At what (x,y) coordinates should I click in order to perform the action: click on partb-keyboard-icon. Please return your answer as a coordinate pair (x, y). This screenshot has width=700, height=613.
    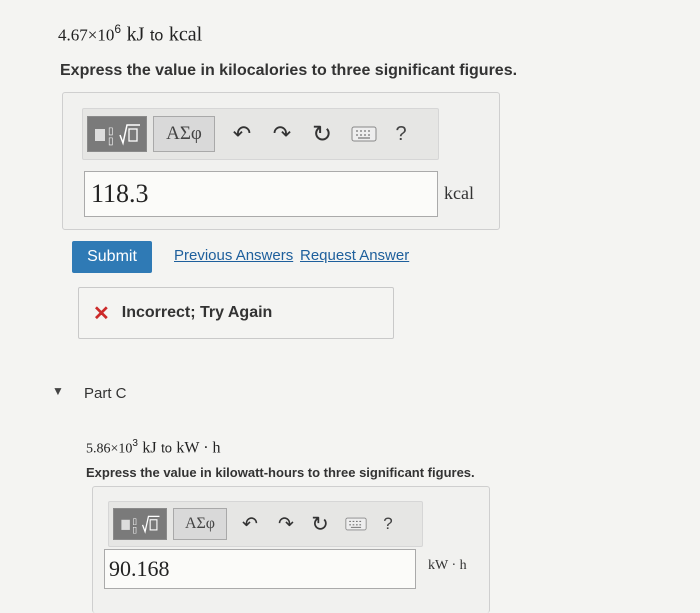
    Looking at the image, I should click on (364, 134).